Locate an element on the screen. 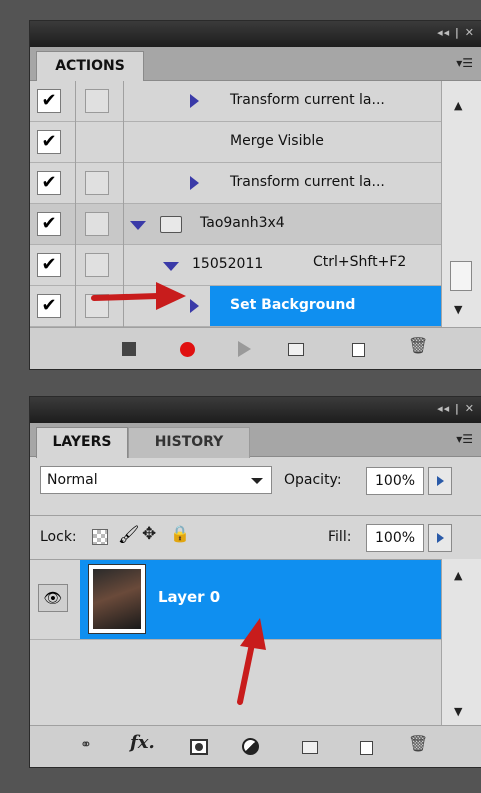 The height and width of the screenshot is (793, 481). layer-name: Layer 0 is located at coordinates (189, 597).